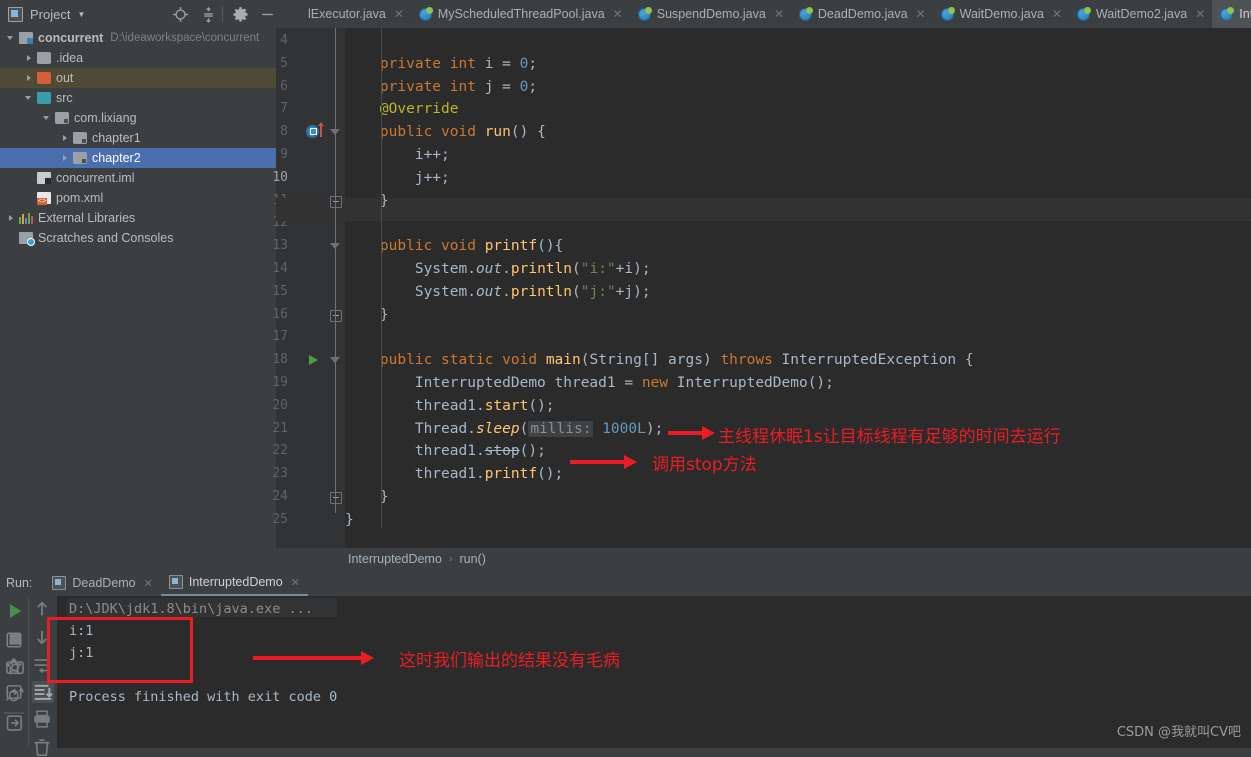  I want to click on run-tab-label: InterruptedDemo, so click(235, 582).